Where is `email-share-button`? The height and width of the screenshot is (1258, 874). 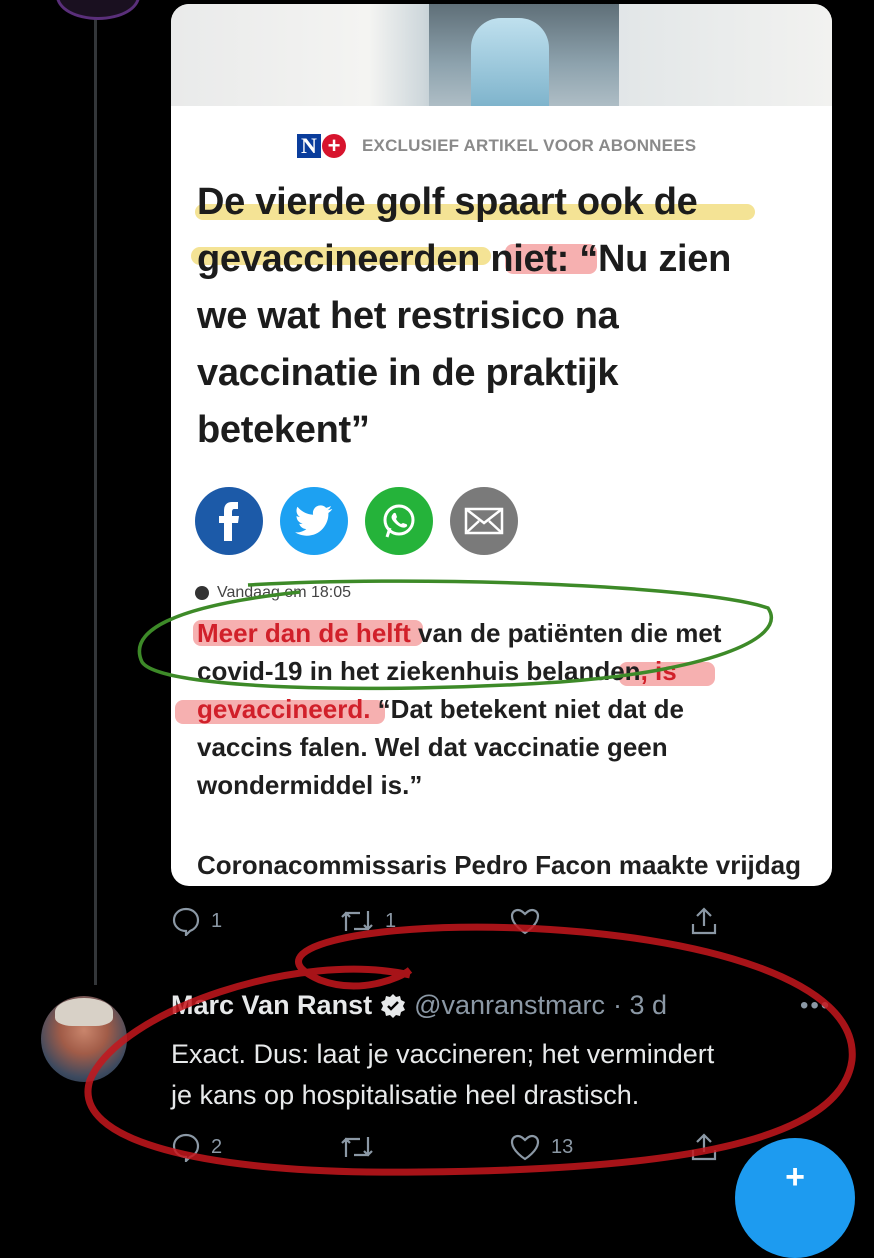 email-share-button is located at coordinates (484, 521).